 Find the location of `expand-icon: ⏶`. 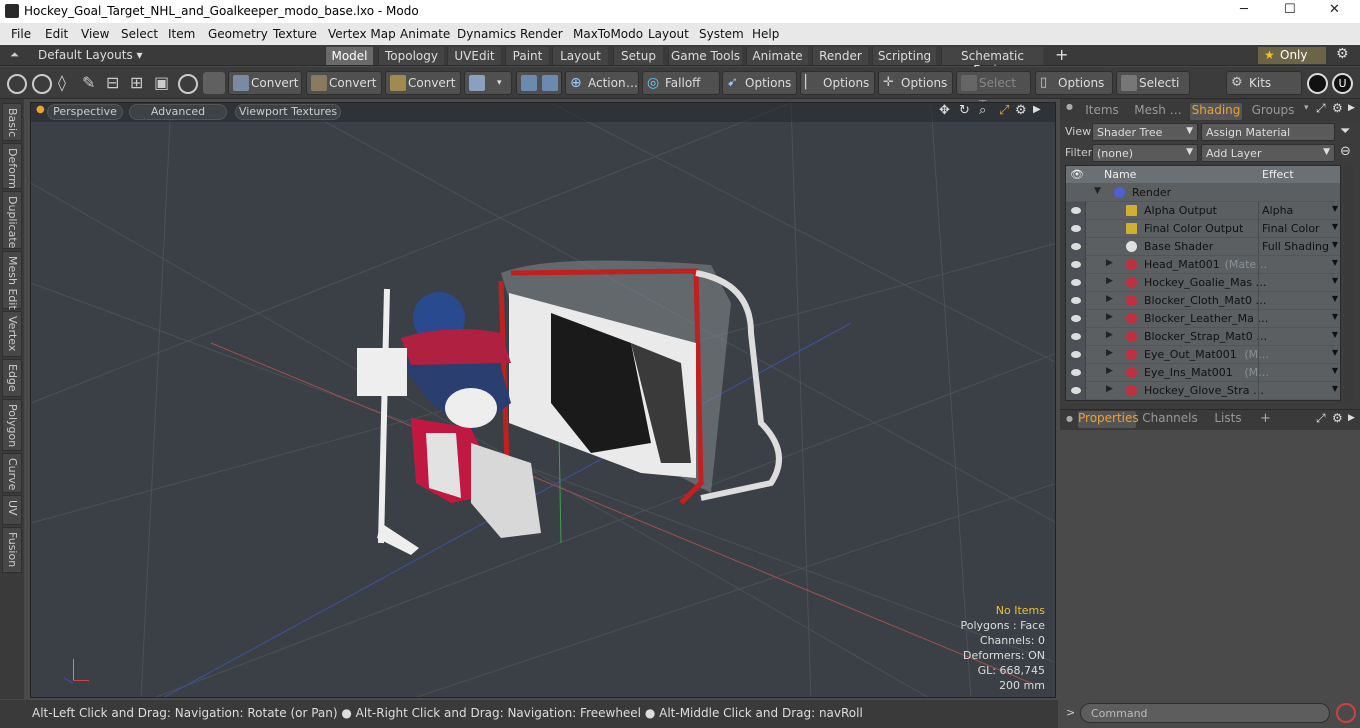

expand-icon: ⏶ is located at coordinates (14, 55).